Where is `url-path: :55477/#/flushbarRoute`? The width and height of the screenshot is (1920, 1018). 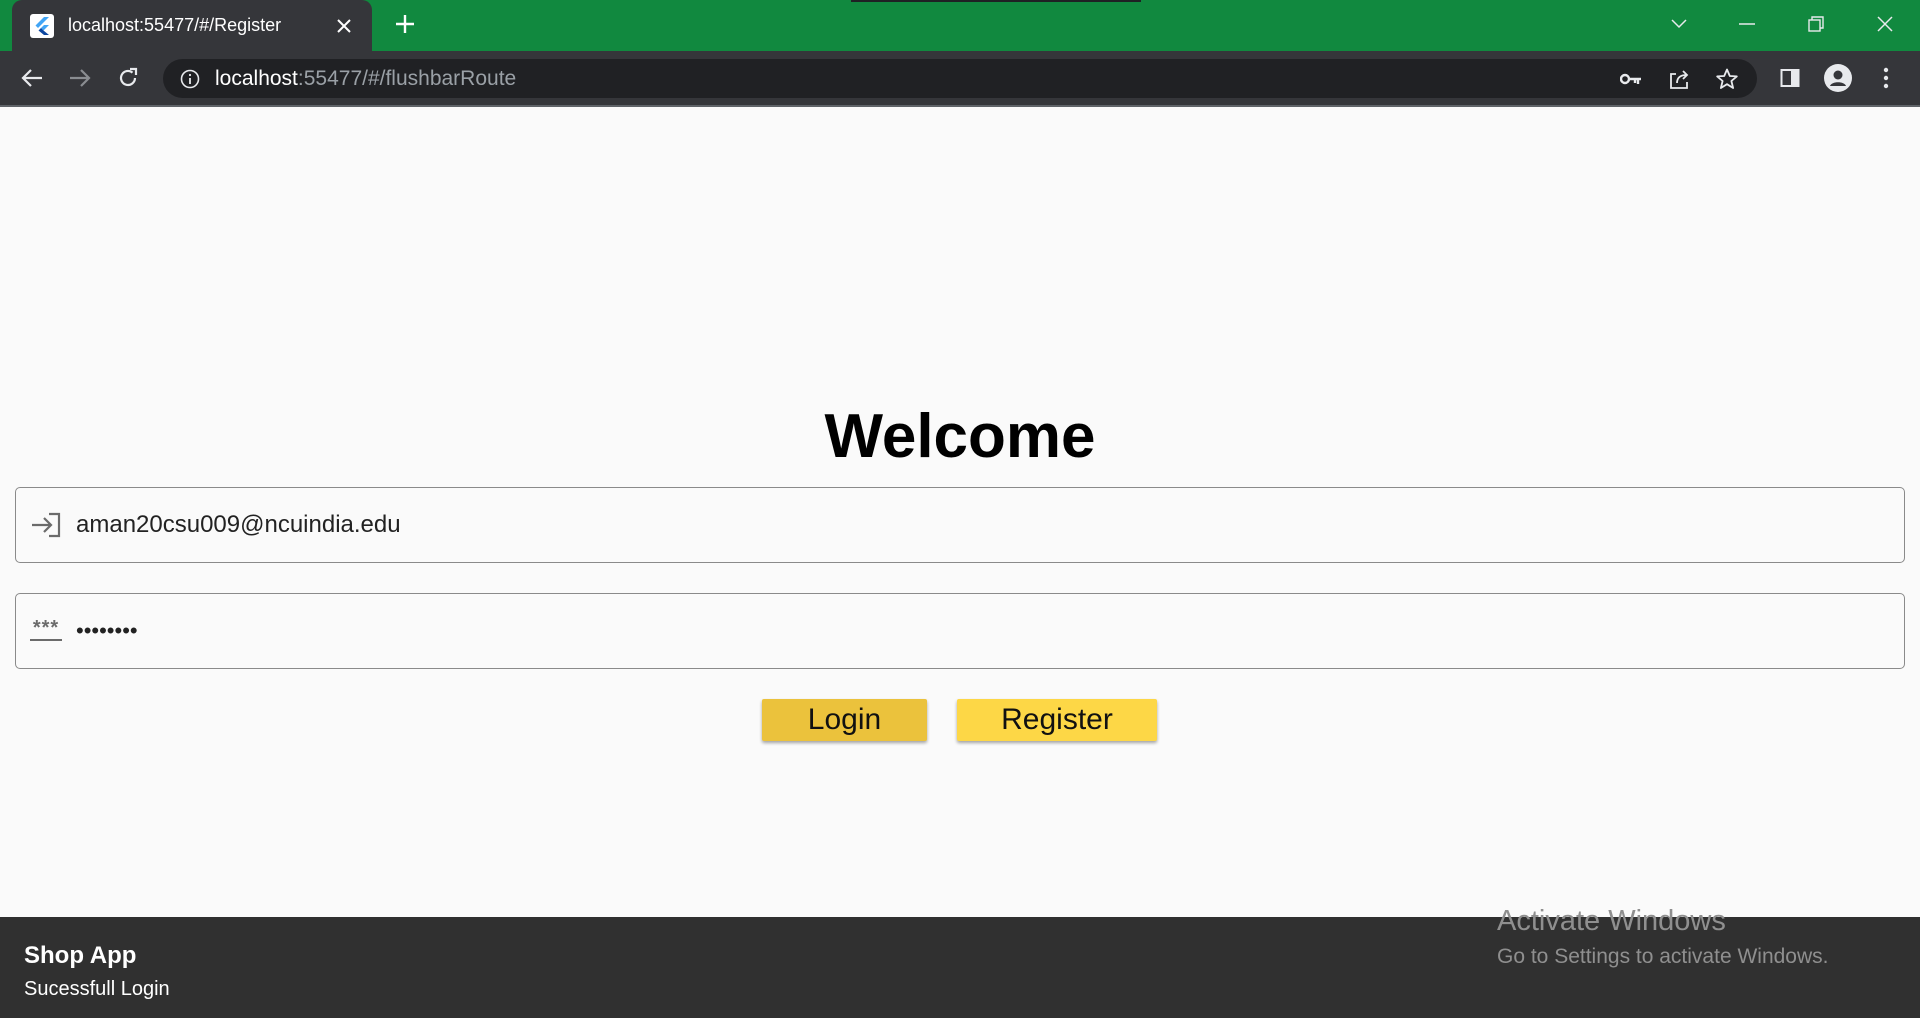 url-path: :55477/#/flushbarRoute is located at coordinates (407, 78).